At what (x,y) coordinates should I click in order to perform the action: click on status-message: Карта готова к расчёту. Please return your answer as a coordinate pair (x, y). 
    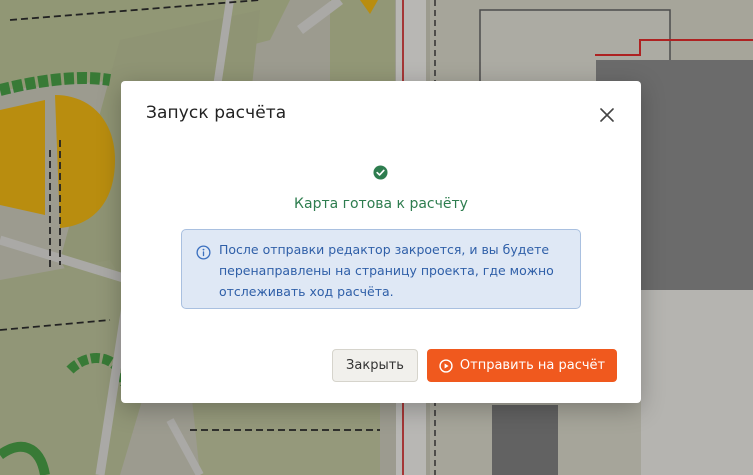
    Looking at the image, I should click on (381, 204).